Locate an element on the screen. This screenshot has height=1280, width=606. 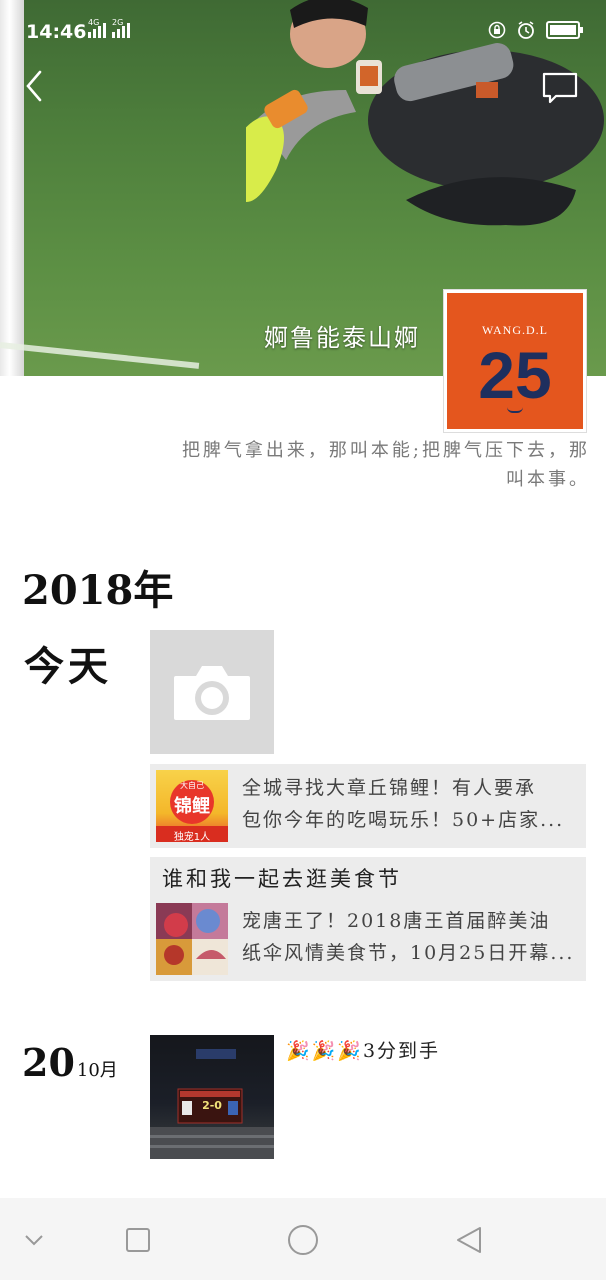
avatar-jersey-image: WANG.D.L 25 is located at coordinates (515, 361).